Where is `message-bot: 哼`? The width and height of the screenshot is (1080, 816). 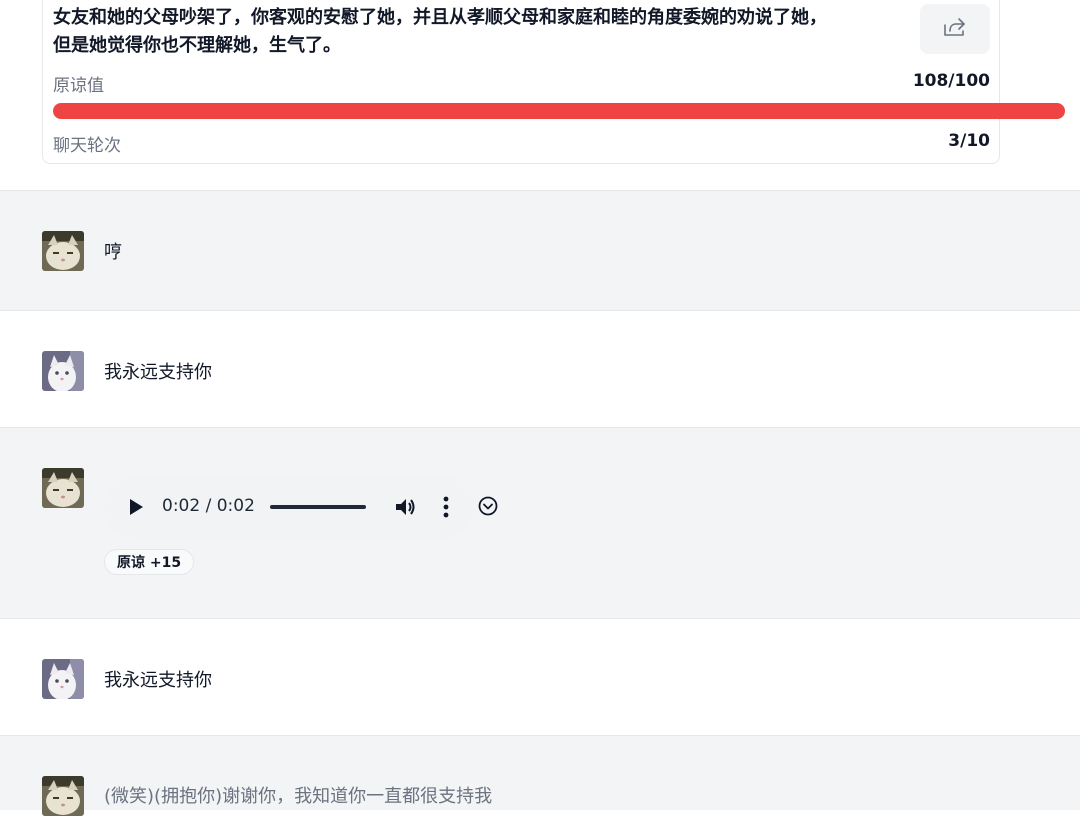
message-bot: 哼 is located at coordinates (540, 250).